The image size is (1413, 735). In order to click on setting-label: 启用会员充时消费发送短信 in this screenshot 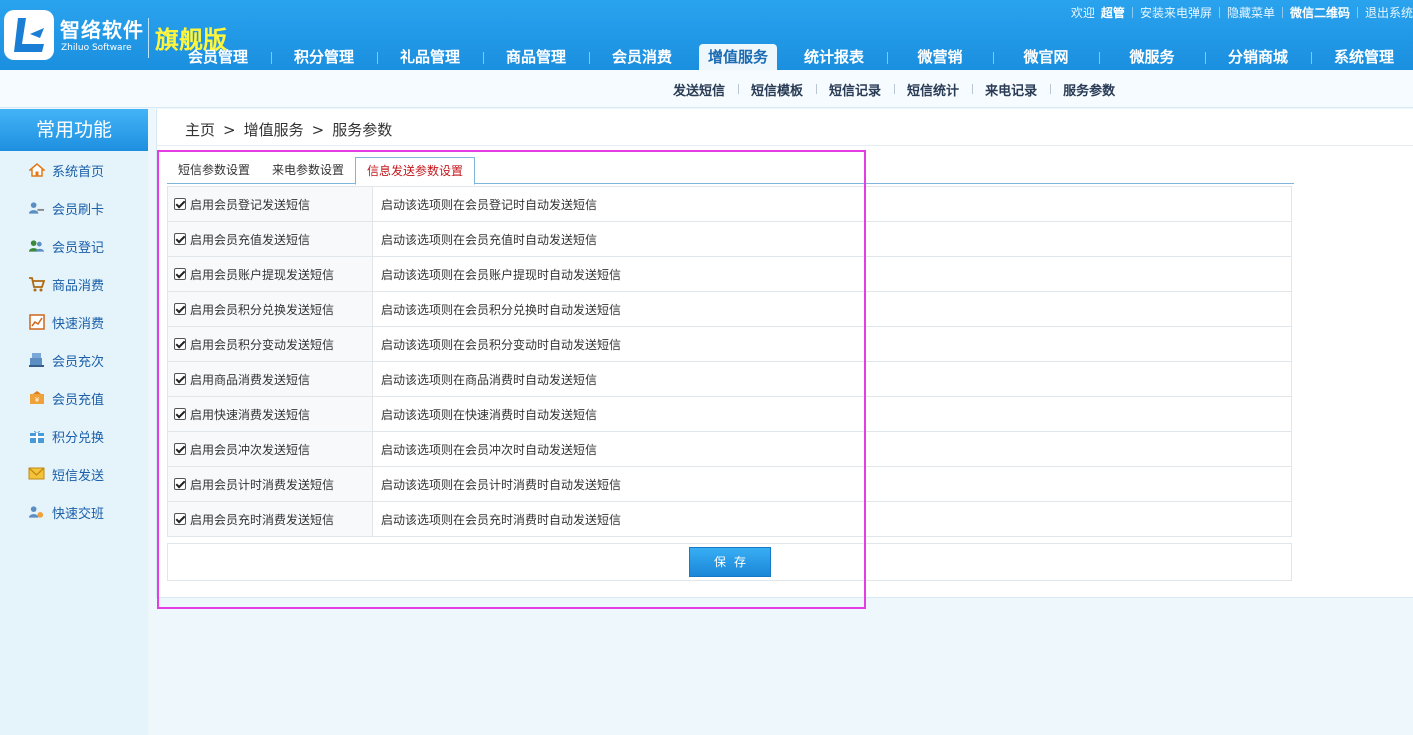, I will do `click(262, 520)`.